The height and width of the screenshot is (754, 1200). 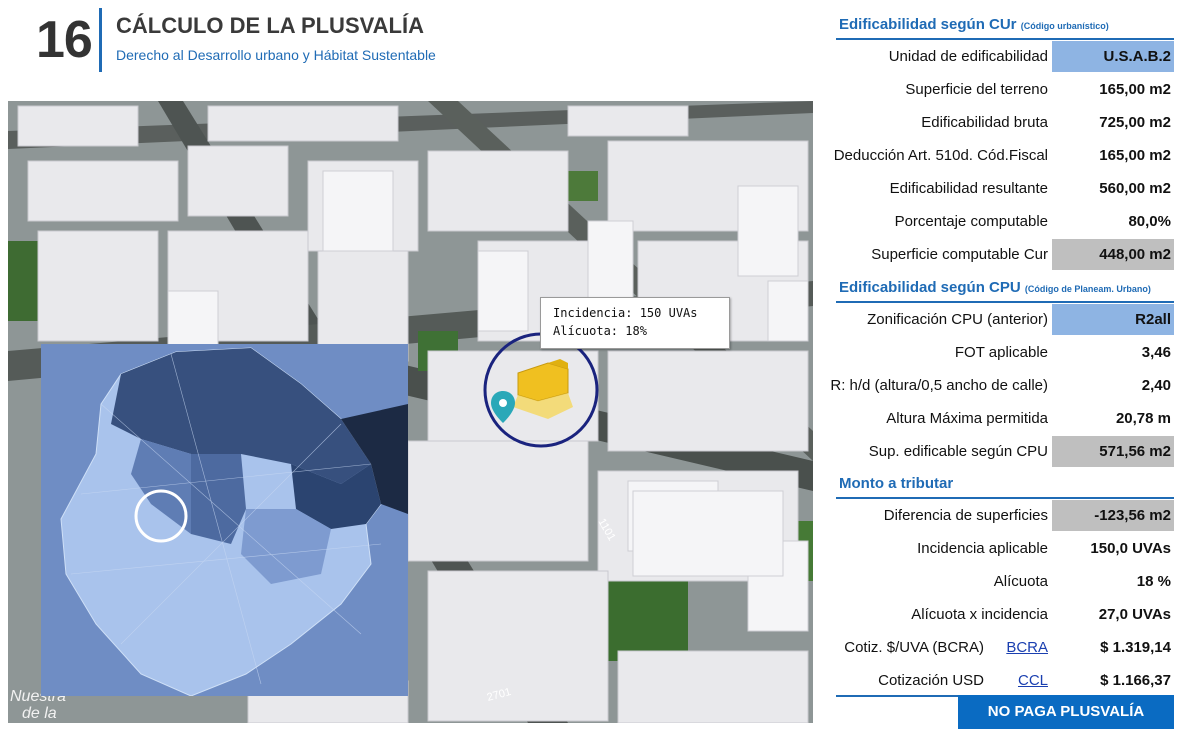 What do you see at coordinates (896, 483) in the screenshot?
I see `section-monto-title: Monto a tributar` at bounding box center [896, 483].